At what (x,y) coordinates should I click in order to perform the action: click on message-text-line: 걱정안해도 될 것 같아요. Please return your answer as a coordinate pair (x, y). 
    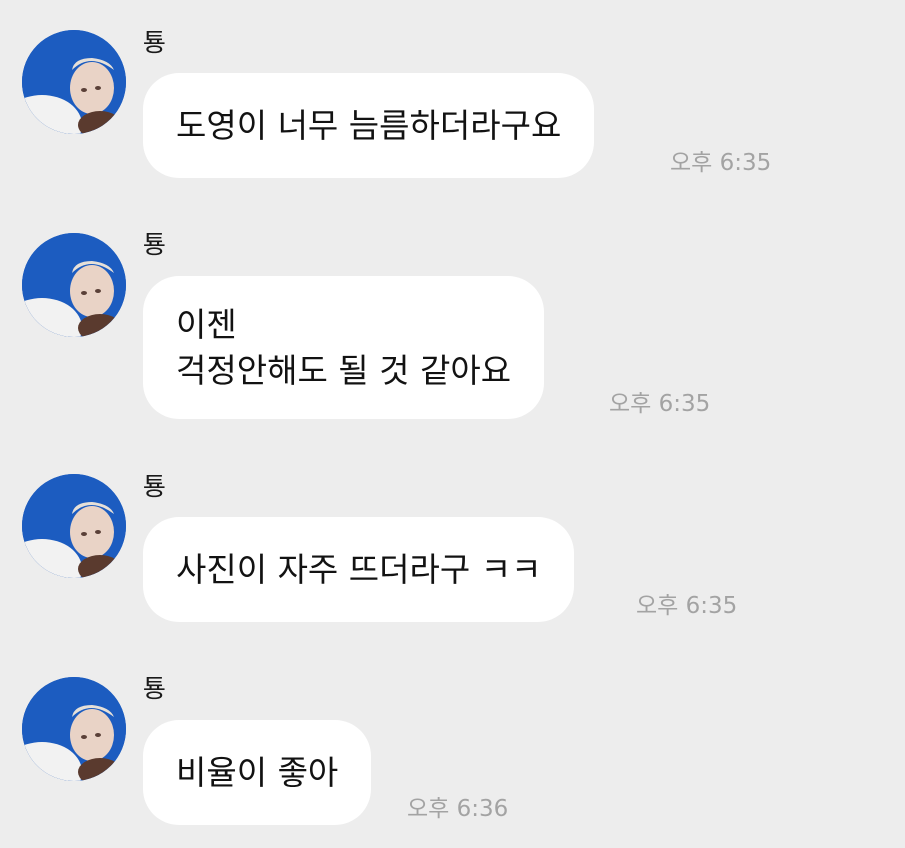
    Looking at the image, I should click on (344, 370).